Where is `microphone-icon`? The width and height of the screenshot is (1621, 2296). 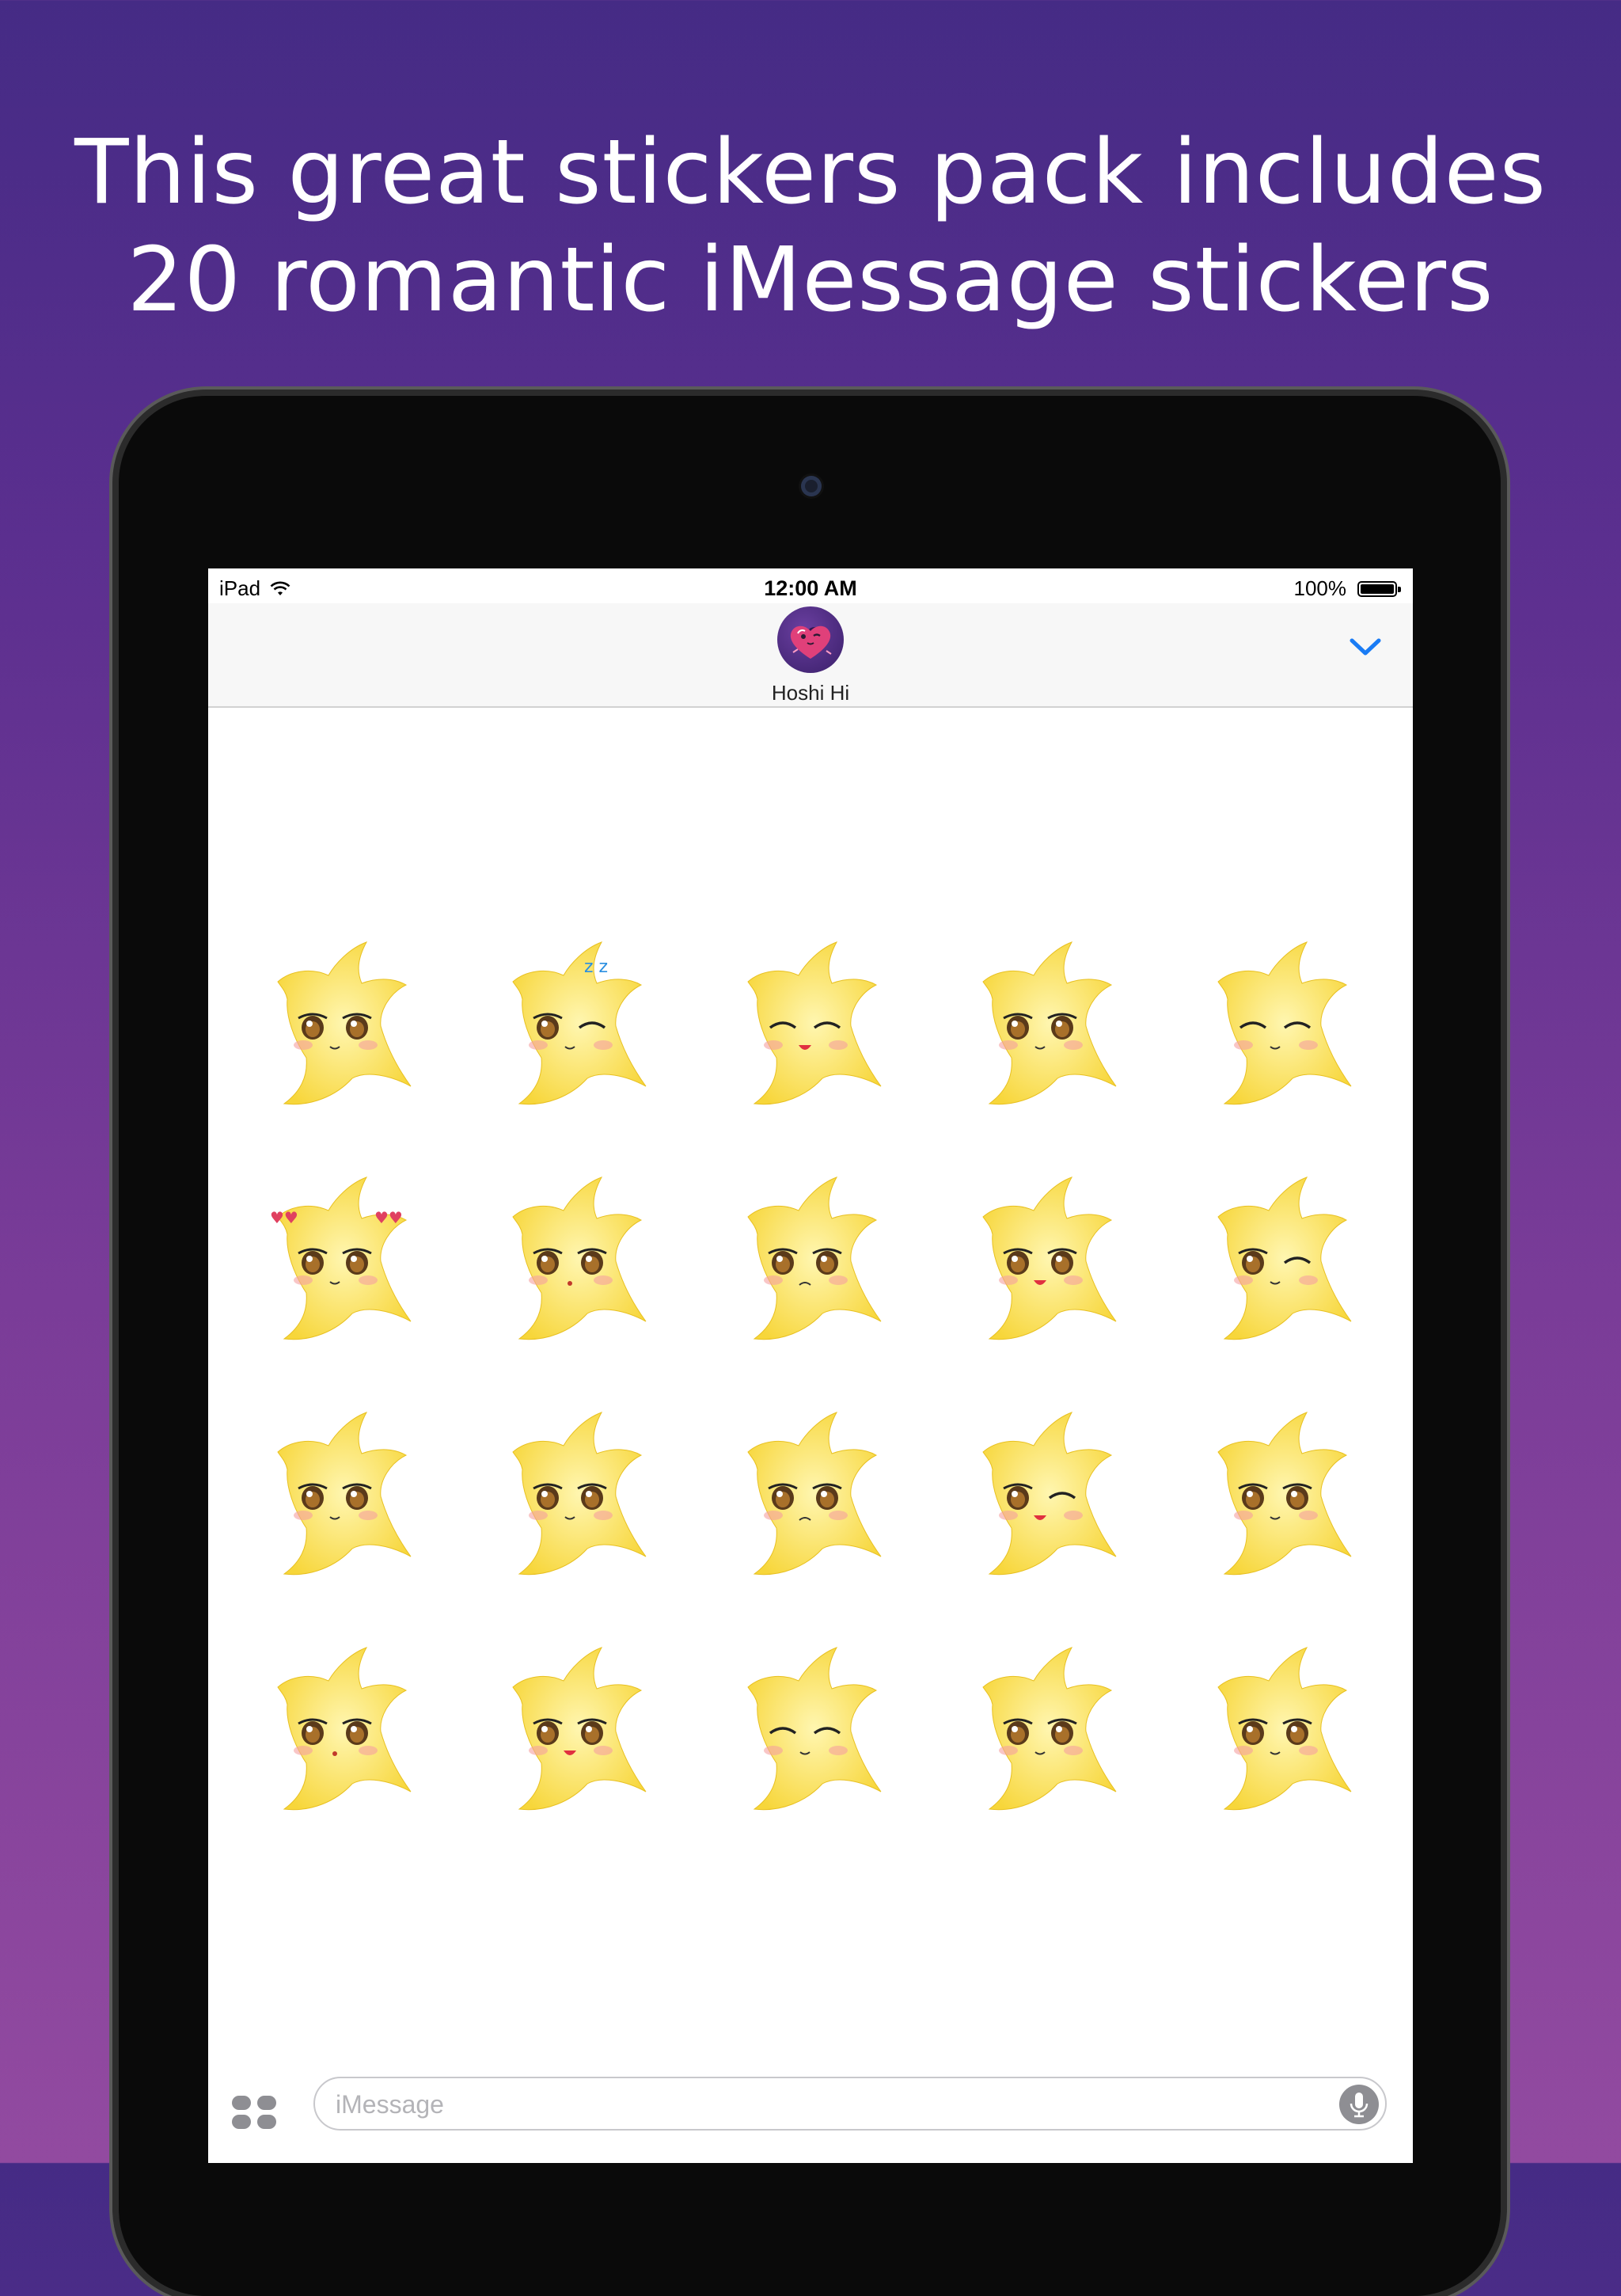 microphone-icon is located at coordinates (1359, 2104).